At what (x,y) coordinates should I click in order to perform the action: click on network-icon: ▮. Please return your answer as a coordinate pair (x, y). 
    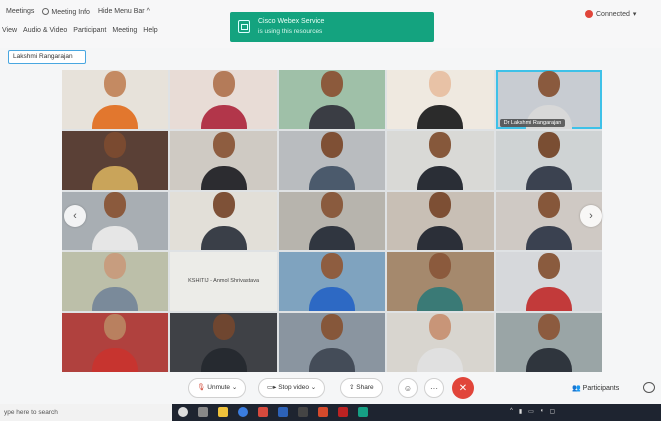
    Looking at the image, I should click on (520, 411).